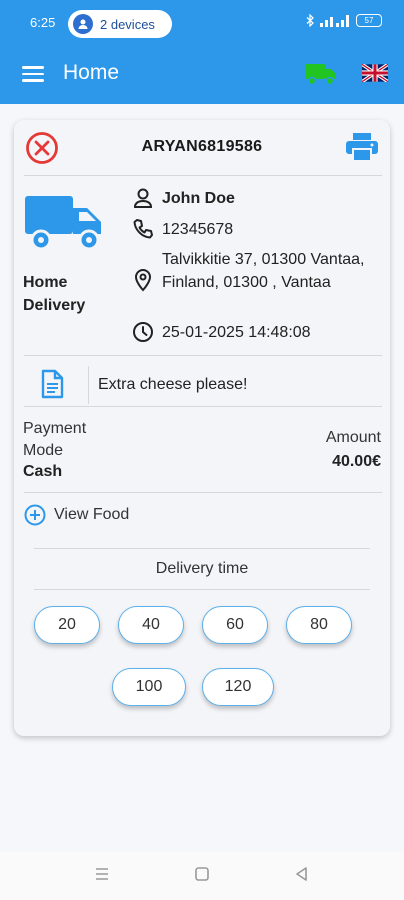 The height and width of the screenshot is (900, 404). What do you see at coordinates (235, 625) in the screenshot?
I see `delivery-time-60: 60` at bounding box center [235, 625].